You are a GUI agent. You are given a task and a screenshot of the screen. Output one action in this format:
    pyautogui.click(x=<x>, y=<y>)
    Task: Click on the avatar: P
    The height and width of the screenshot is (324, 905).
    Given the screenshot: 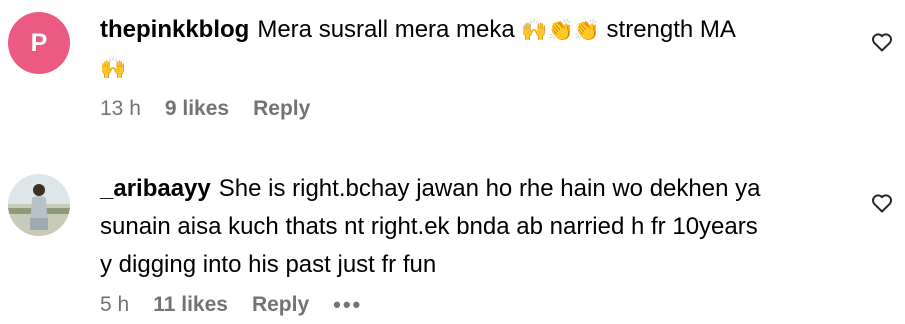 What is the action you would take?
    pyautogui.click(x=39, y=43)
    